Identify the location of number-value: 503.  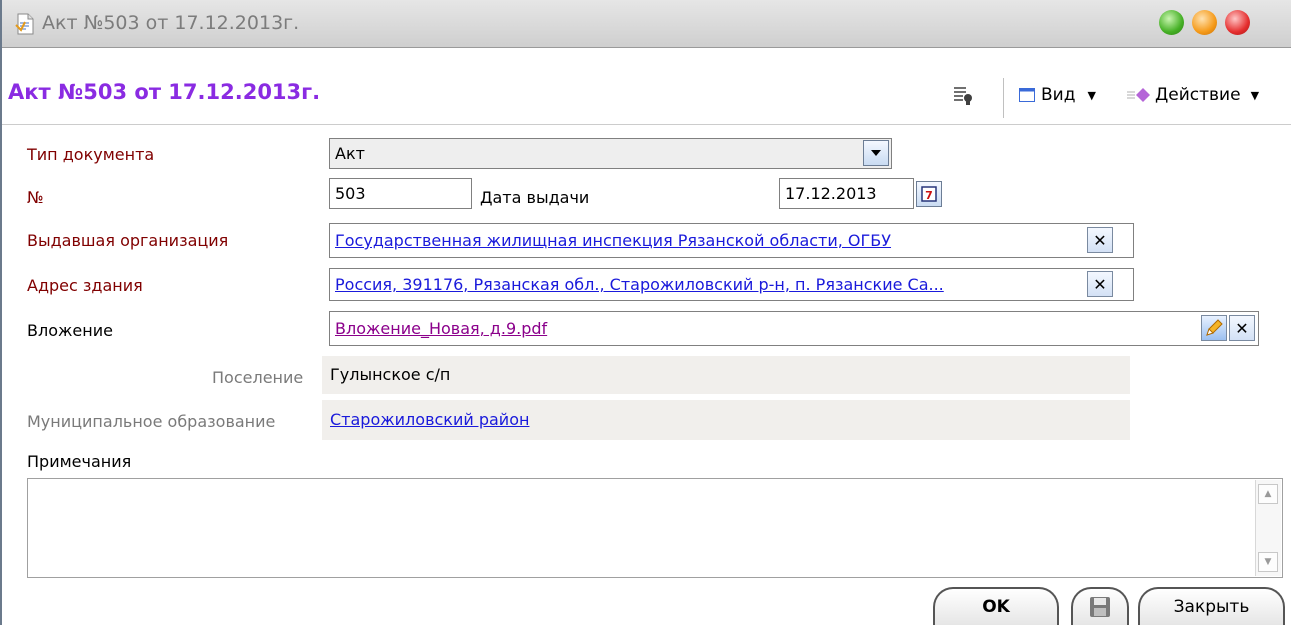
(350, 193).